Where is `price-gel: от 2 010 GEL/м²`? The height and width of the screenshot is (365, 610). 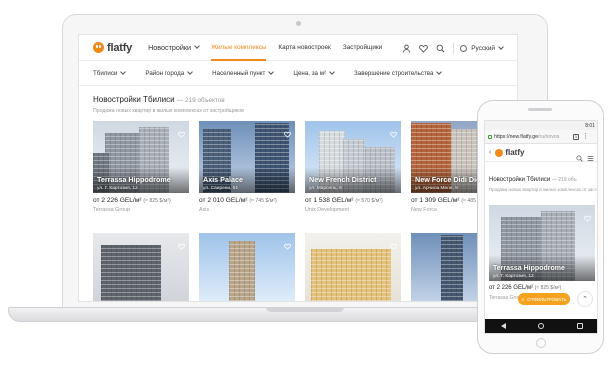 price-gel: от 2 010 GEL/м² is located at coordinates (223, 200).